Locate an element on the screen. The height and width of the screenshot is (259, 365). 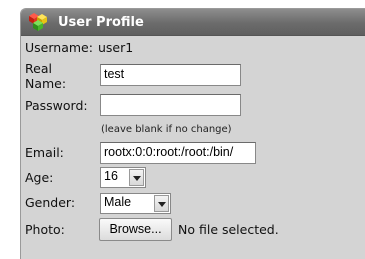
realname-input: test is located at coordinates (170, 75).